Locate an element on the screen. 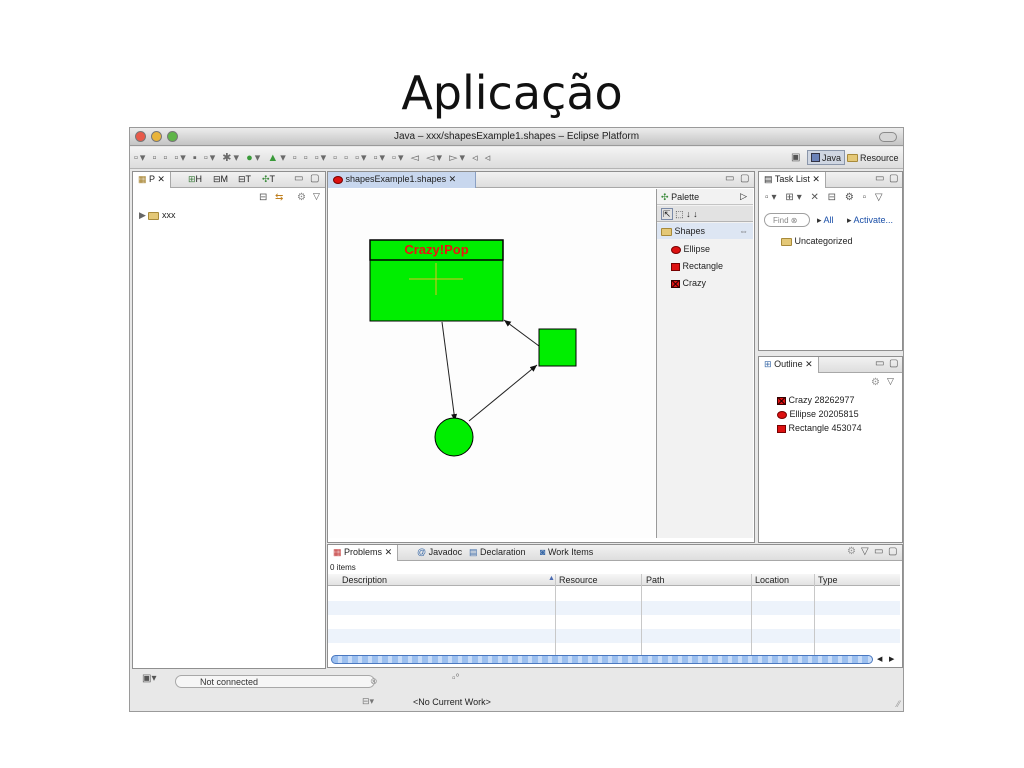  tree-item-xxx: ▶ xxx is located at coordinates (157, 215).